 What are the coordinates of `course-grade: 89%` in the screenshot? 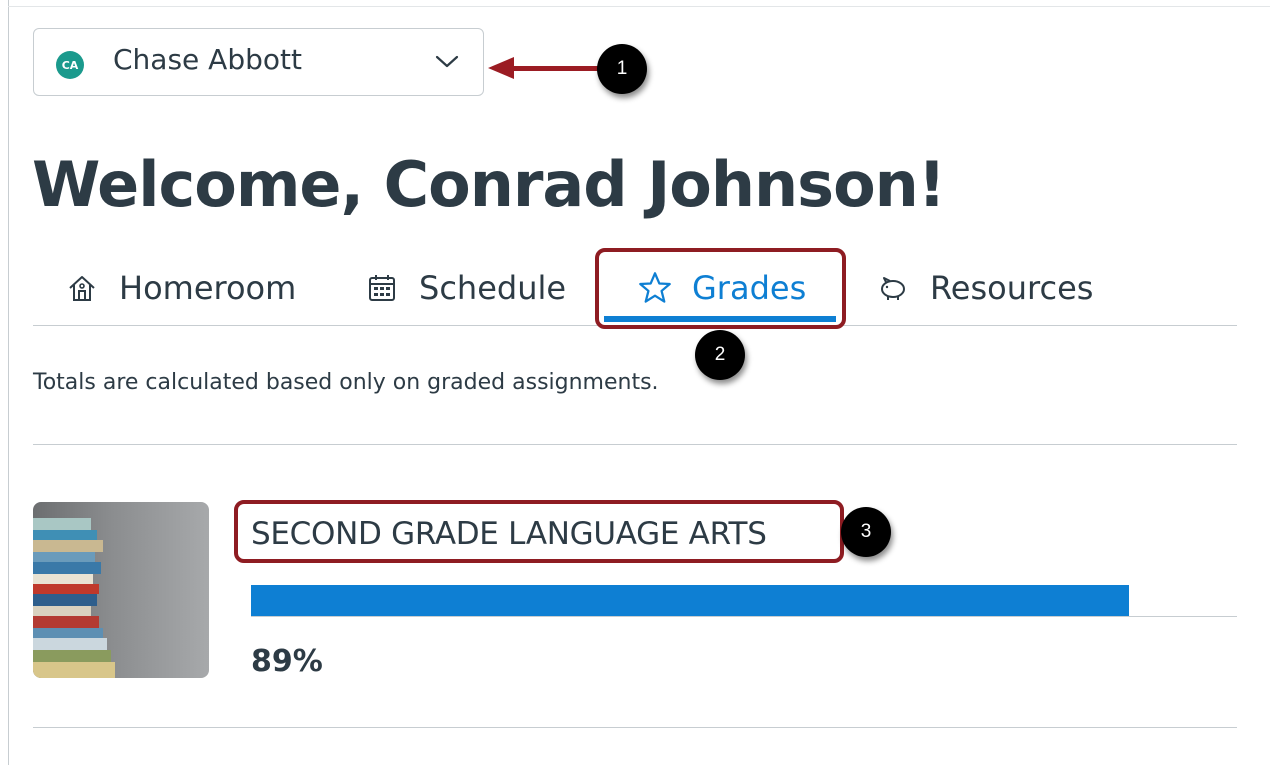 It's located at (287, 661).